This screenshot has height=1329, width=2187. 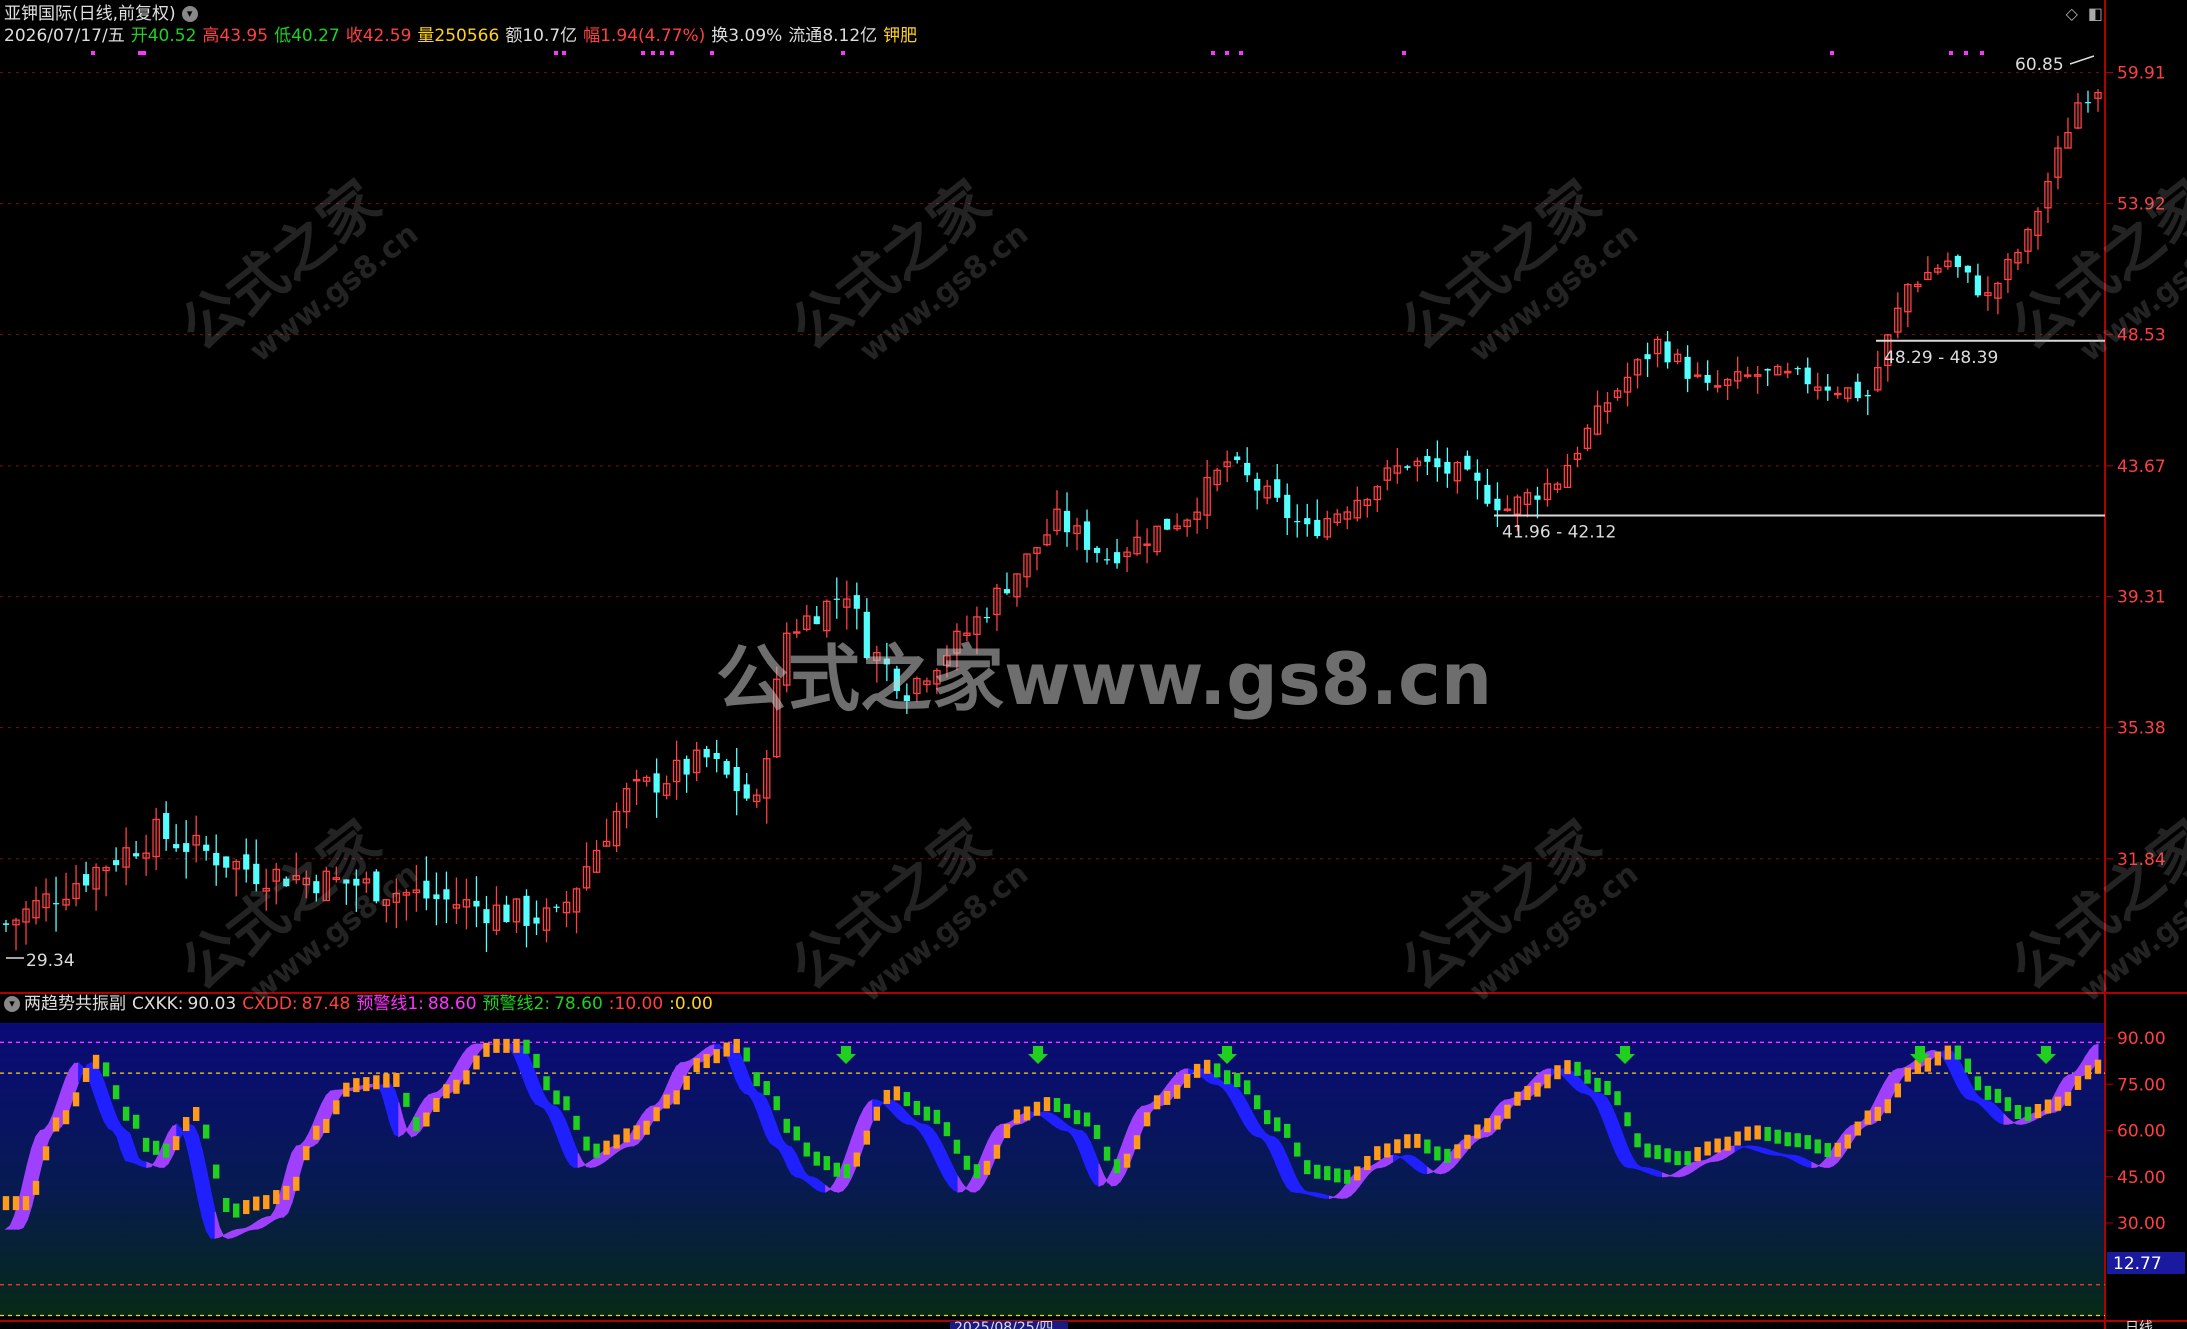 What do you see at coordinates (653, 36) in the screenshot?
I see `change-value: 1.94(4.77%)` at bounding box center [653, 36].